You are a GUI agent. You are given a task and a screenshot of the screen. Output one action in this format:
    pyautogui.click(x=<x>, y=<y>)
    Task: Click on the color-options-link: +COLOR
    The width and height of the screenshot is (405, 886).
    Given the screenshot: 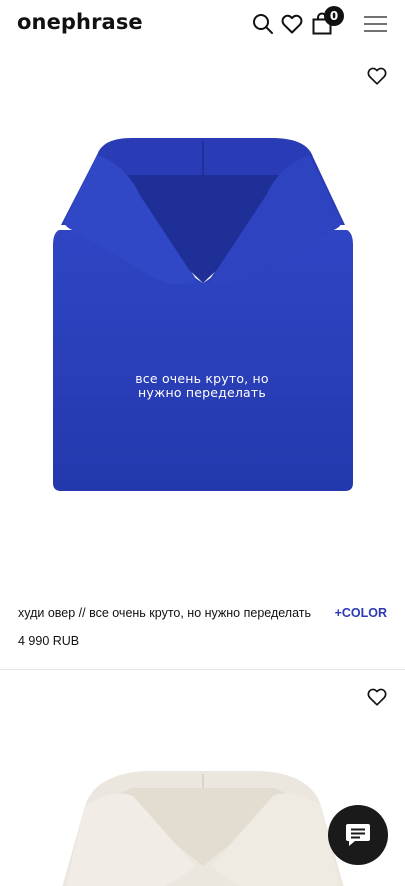 What is the action you would take?
    pyautogui.click(x=361, y=613)
    